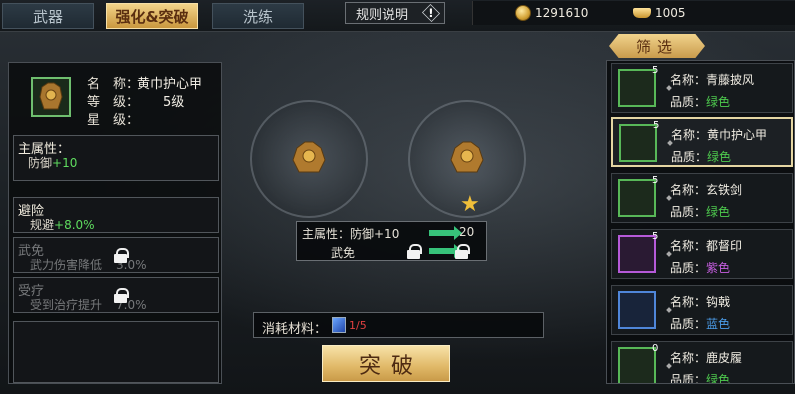 This screenshot has width=795, height=394. Describe the element at coordinates (712, 80) in the screenshot. I see `item-name: 名称：青藤披风` at that location.